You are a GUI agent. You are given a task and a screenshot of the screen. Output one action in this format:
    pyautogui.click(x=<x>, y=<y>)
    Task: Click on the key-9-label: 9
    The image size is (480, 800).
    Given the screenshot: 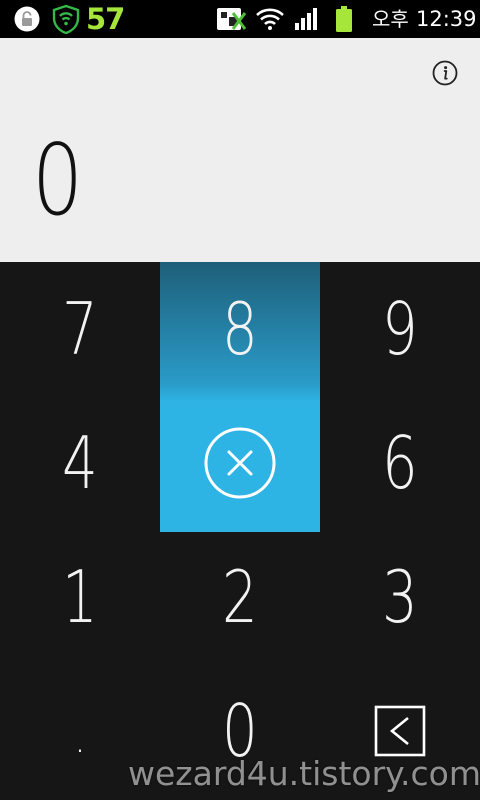 What is the action you would take?
    pyautogui.click(x=400, y=329)
    